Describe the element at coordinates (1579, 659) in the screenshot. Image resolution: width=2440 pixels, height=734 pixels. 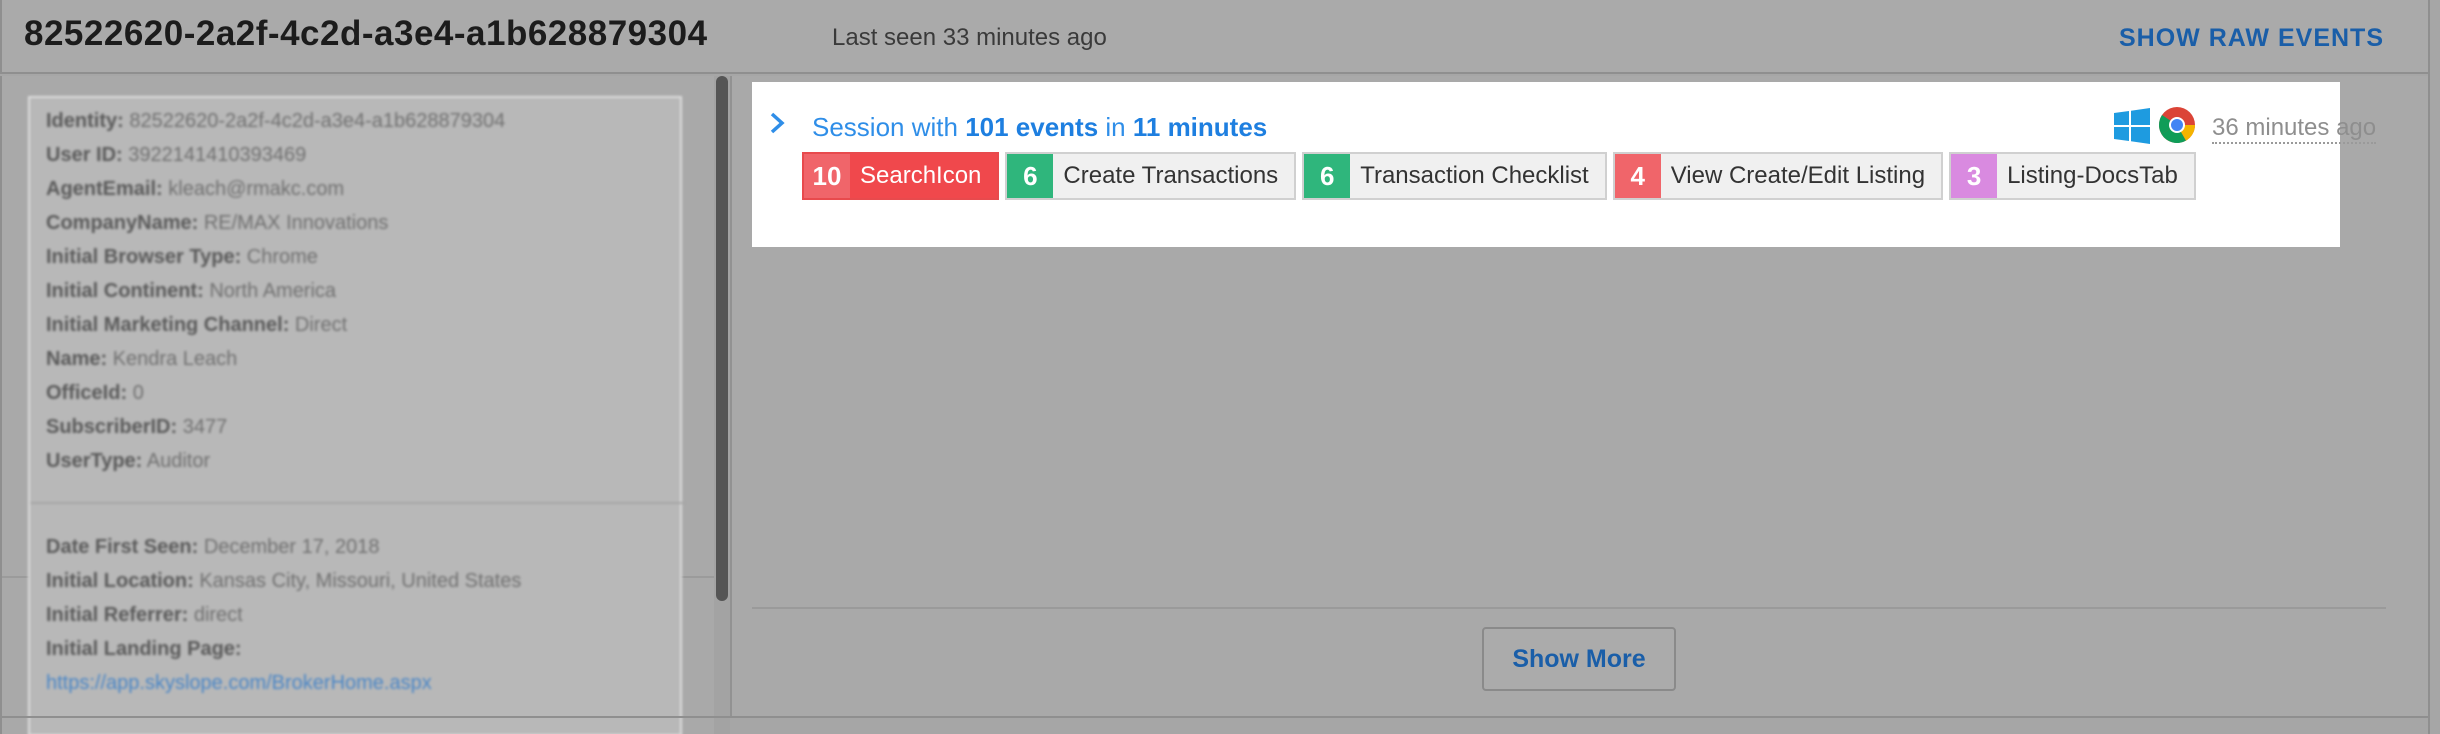
I see `show-more-button: Show More` at that location.